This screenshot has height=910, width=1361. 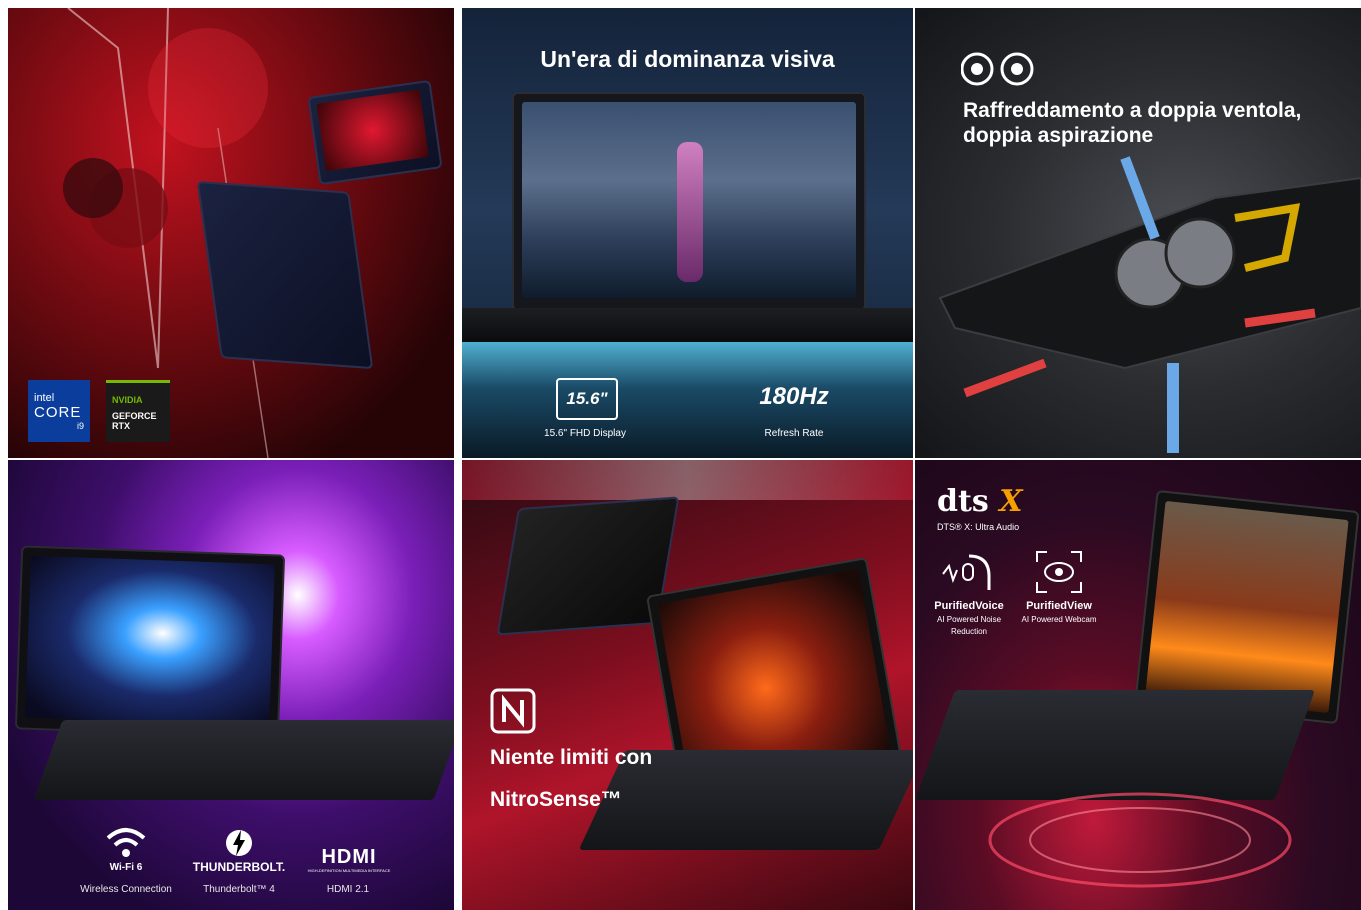 I want to click on purified-view-icon, so click(x=1059, y=572).